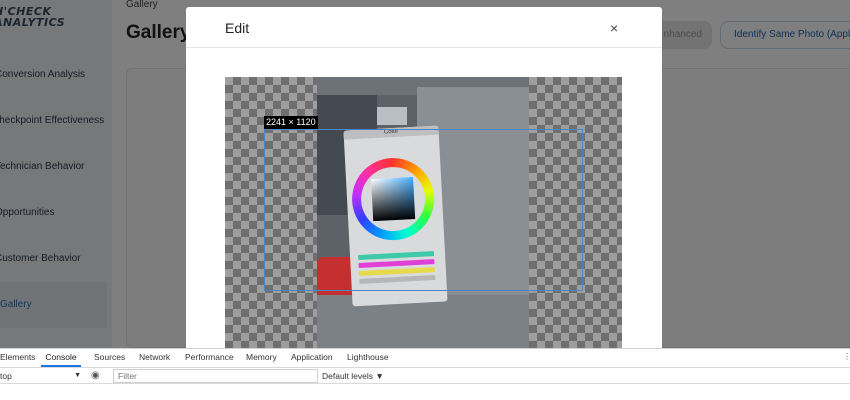  What do you see at coordinates (61, 358) in the screenshot?
I see `tab-console: Console` at bounding box center [61, 358].